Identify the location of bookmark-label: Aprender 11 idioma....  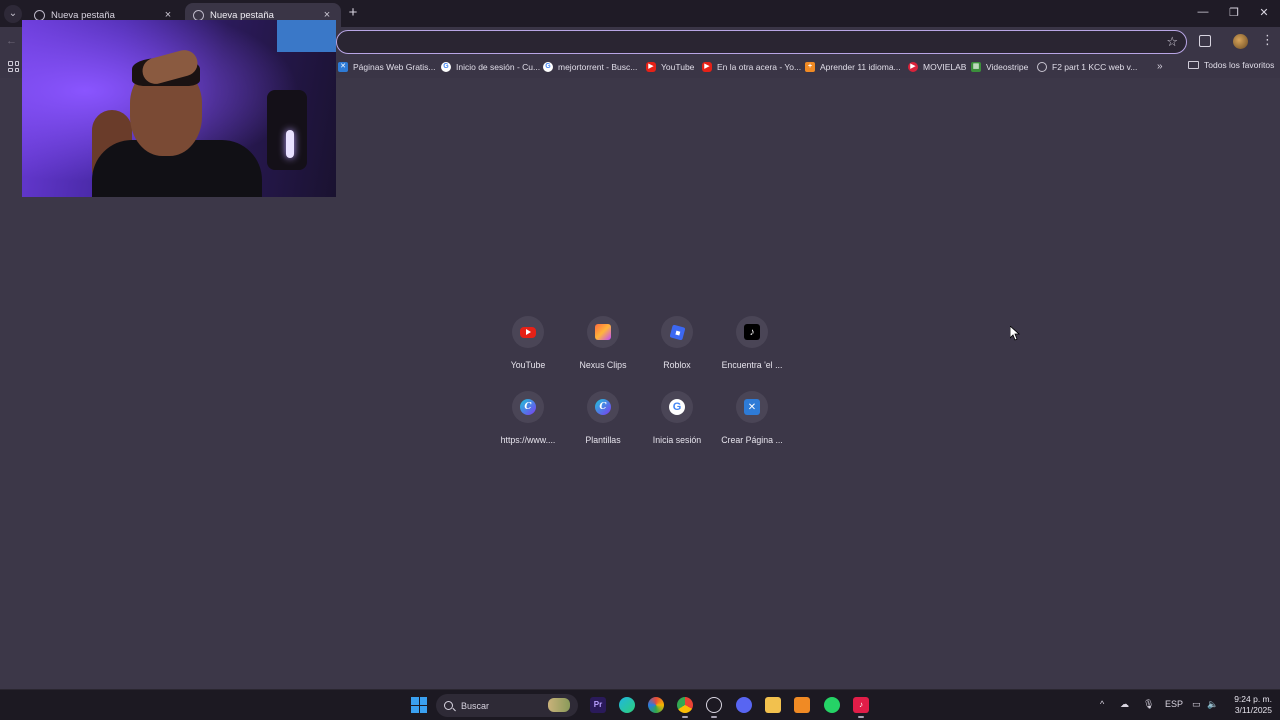
(860, 67).